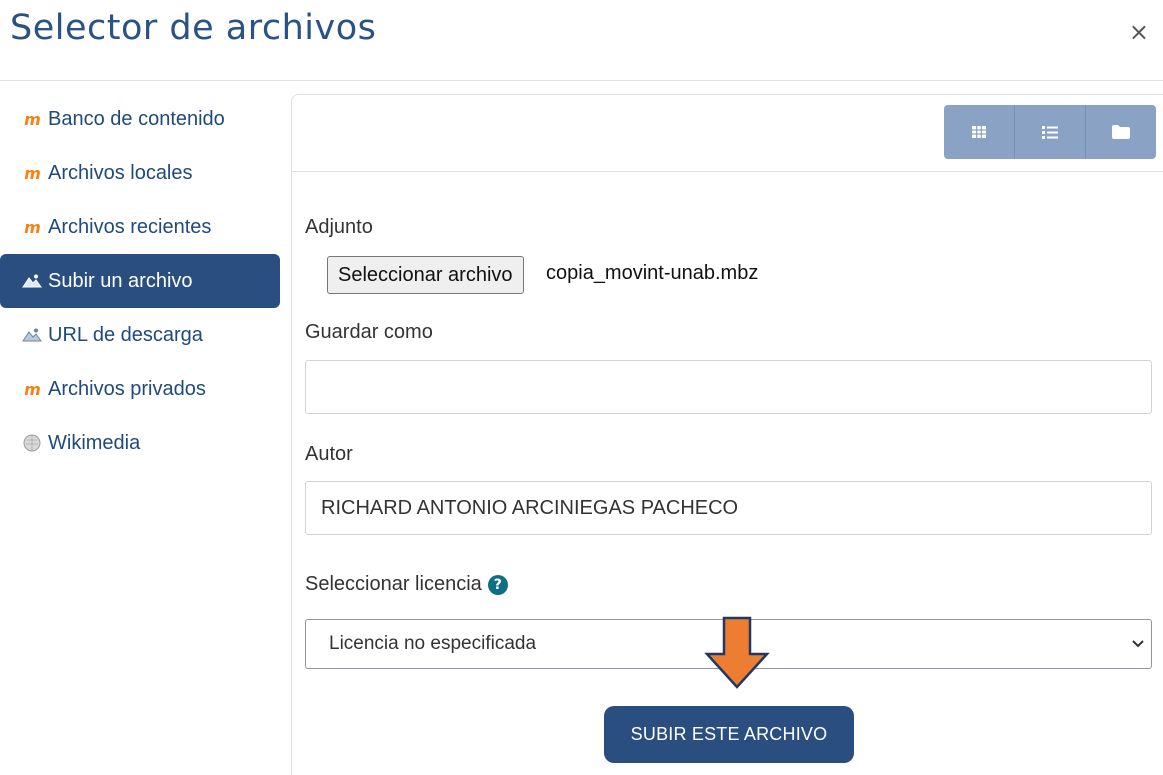 The width and height of the screenshot is (1163, 775). I want to click on sidebar-item-label: Archivos locales, so click(120, 172).